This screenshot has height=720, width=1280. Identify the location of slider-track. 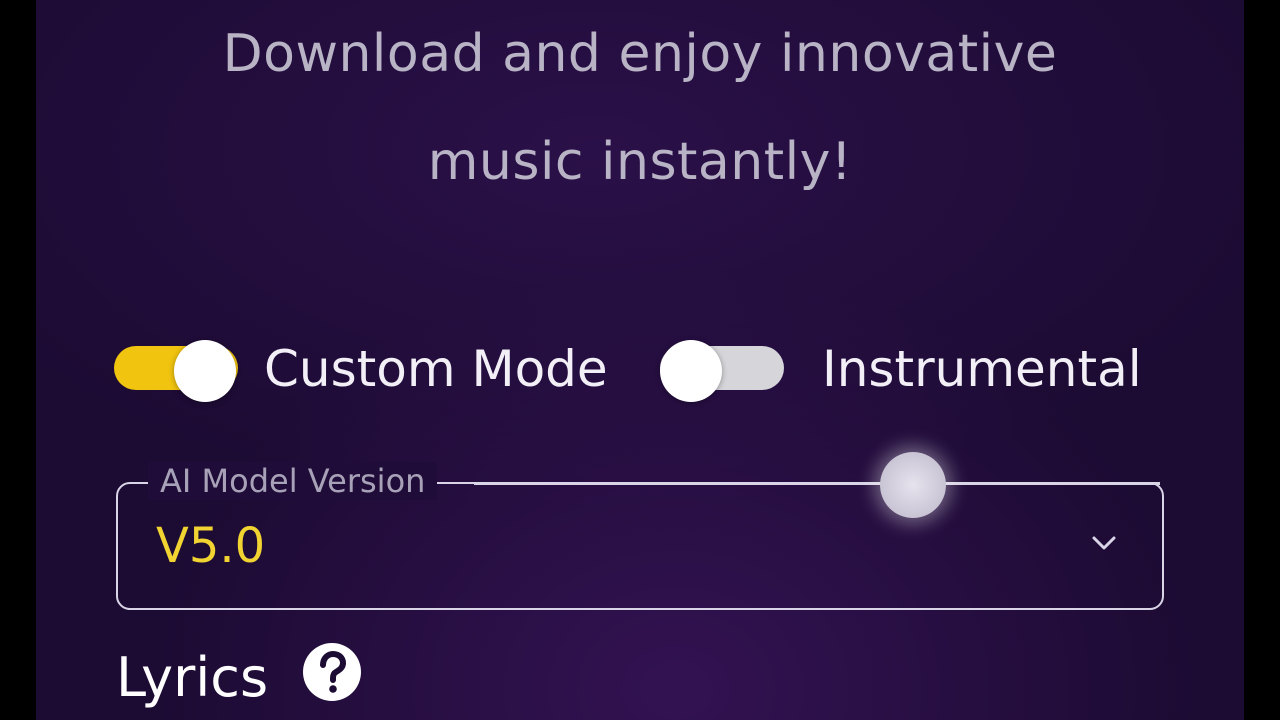
(817, 483).